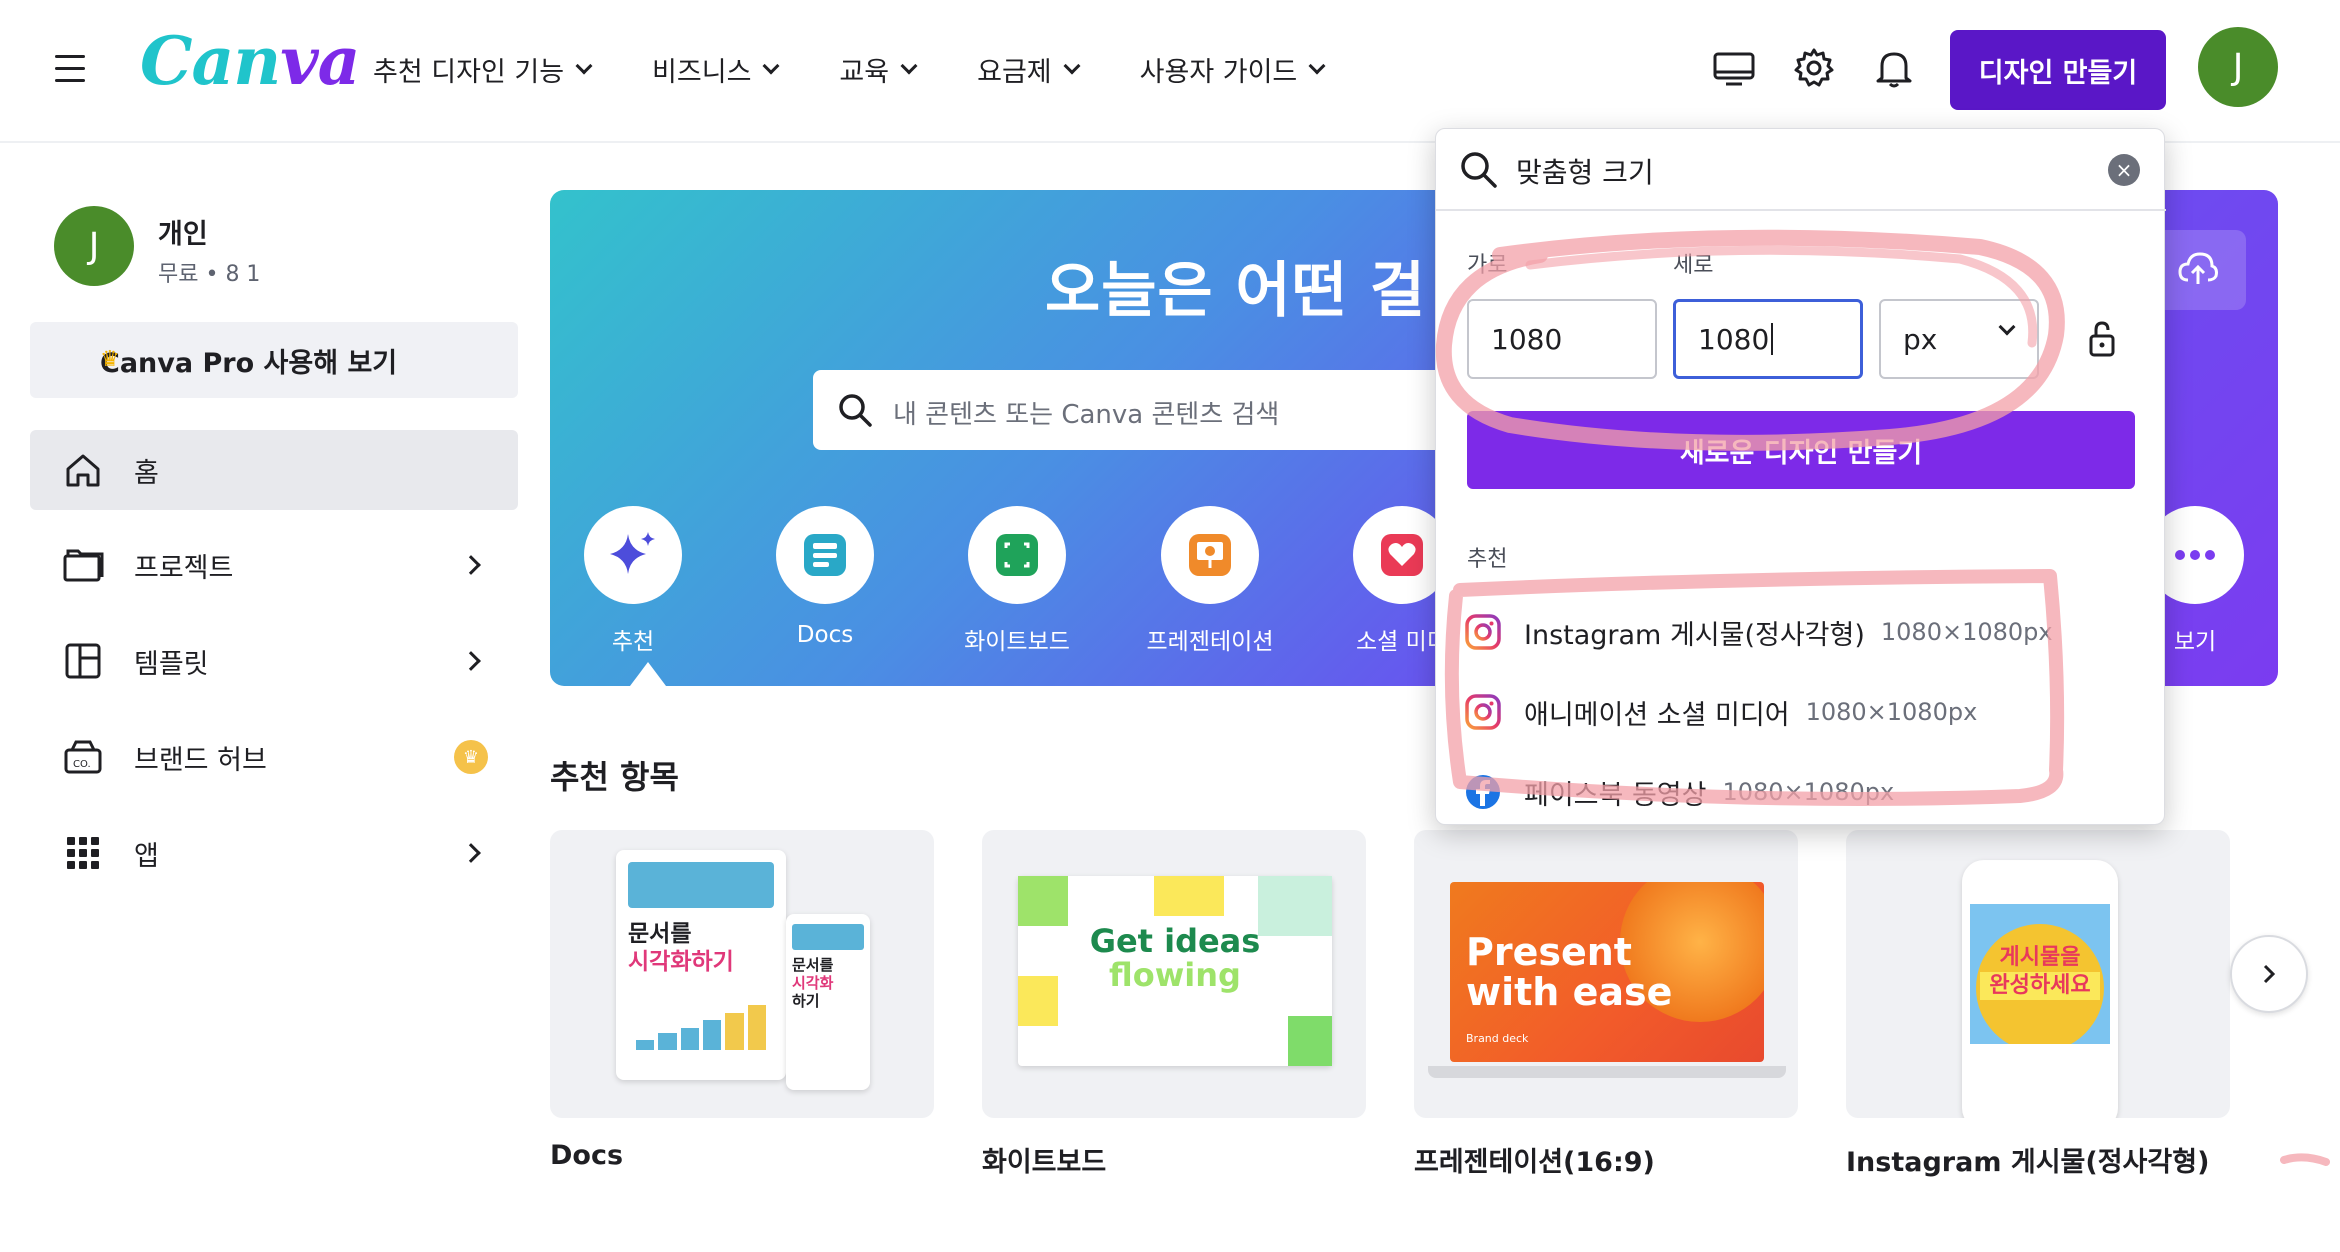 Image resolution: width=2340 pixels, height=1252 pixels. Describe the element at coordinates (1017, 555) in the screenshot. I see `whiteboard-icon` at that location.